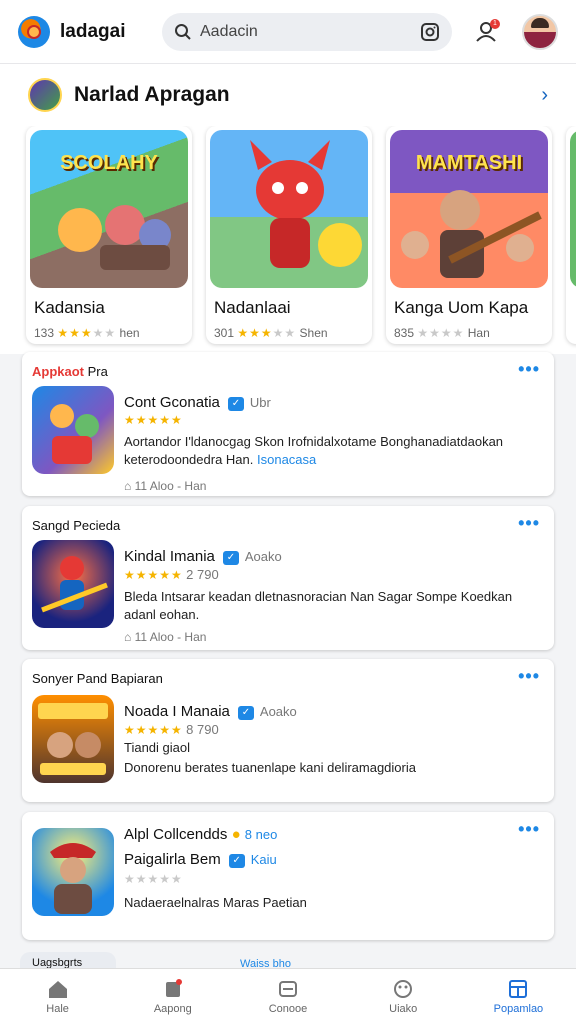 This screenshot has height=1024, width=576. What do you see at coordinates (169, 556) in the screenshot?
I see `app-name-text: Kindal Imania` at bounding box center [169, 556].